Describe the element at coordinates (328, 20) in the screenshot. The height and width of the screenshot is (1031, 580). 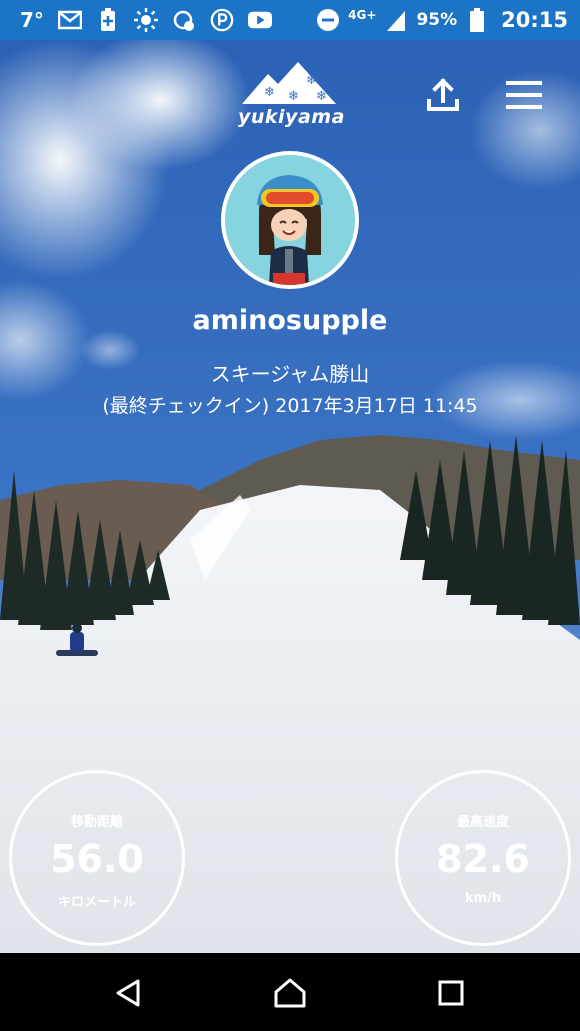
I see `do-not-disturb-icon` at that location.